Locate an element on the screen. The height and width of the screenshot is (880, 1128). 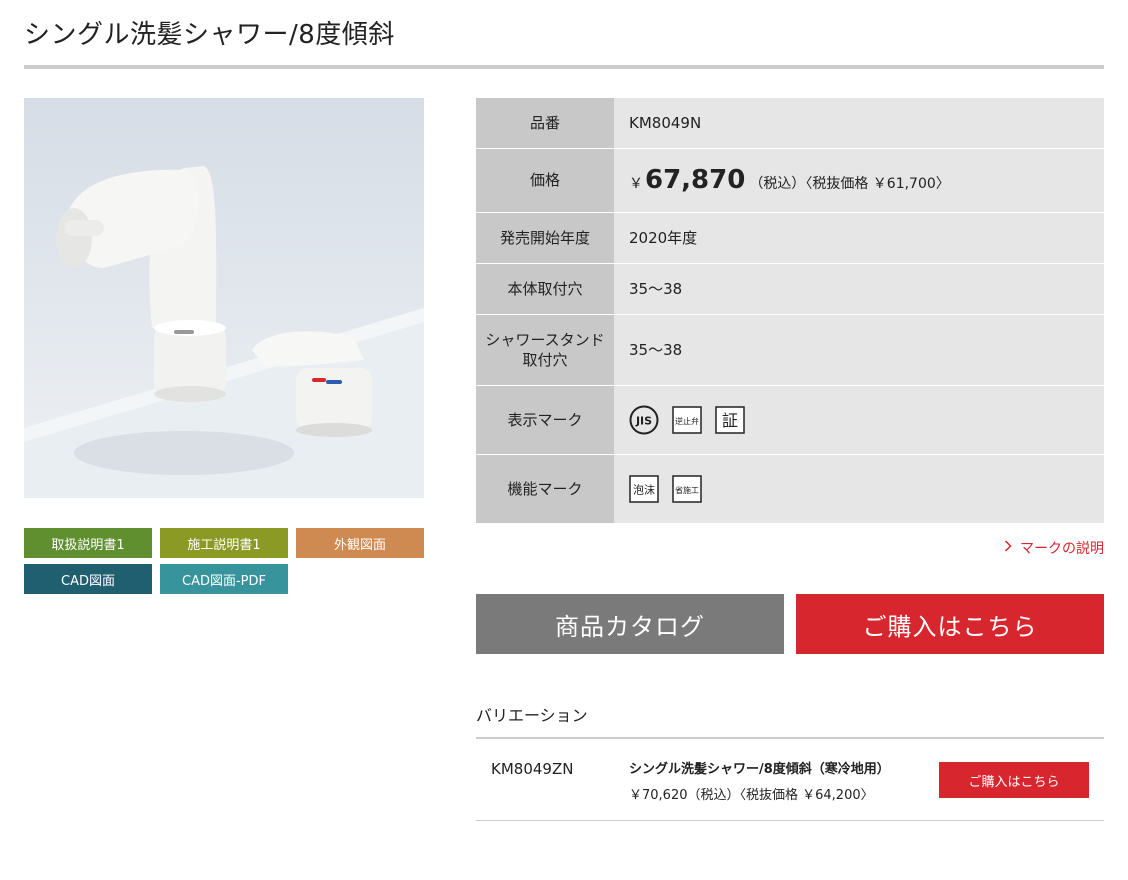
foam-mark-text: 泡沫 is located at coordinates (644, 489).